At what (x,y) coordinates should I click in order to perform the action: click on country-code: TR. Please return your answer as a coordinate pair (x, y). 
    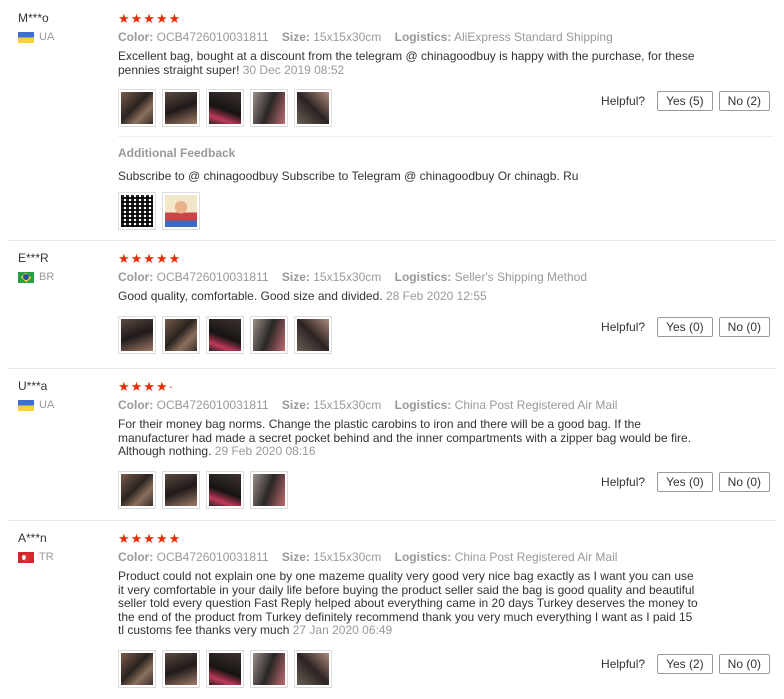
    Looking at the image, I should click on (46, 557).